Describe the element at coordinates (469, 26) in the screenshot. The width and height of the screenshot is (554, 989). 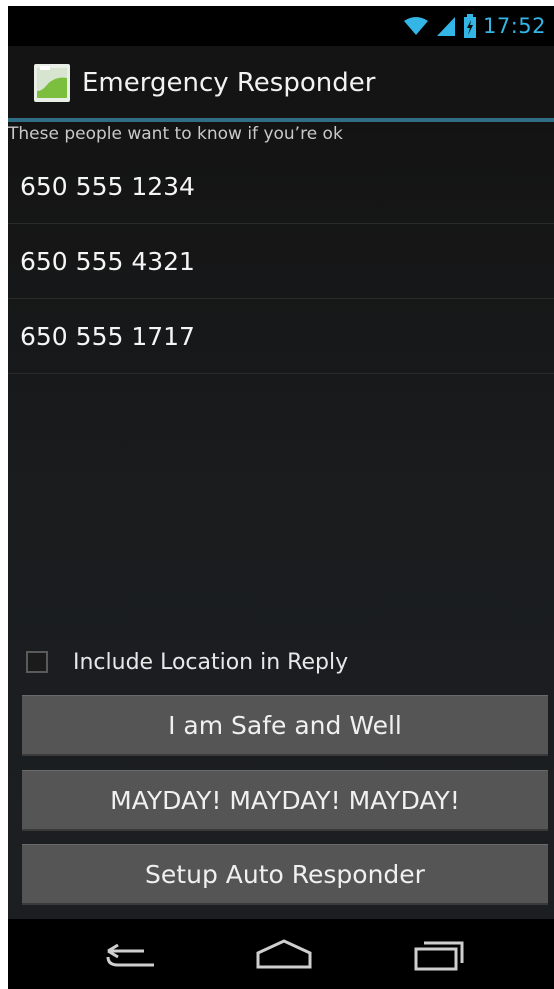
I see `battery-icon` at that location.